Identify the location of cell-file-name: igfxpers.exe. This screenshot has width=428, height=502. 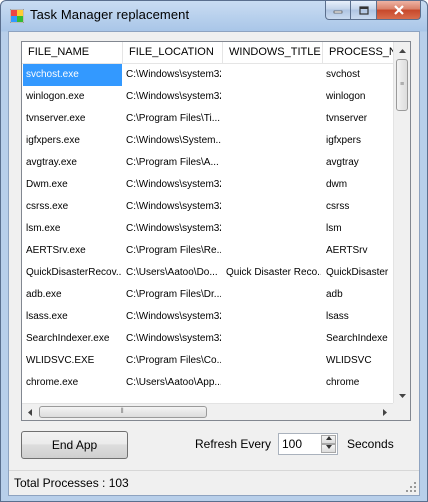
(72, 141).